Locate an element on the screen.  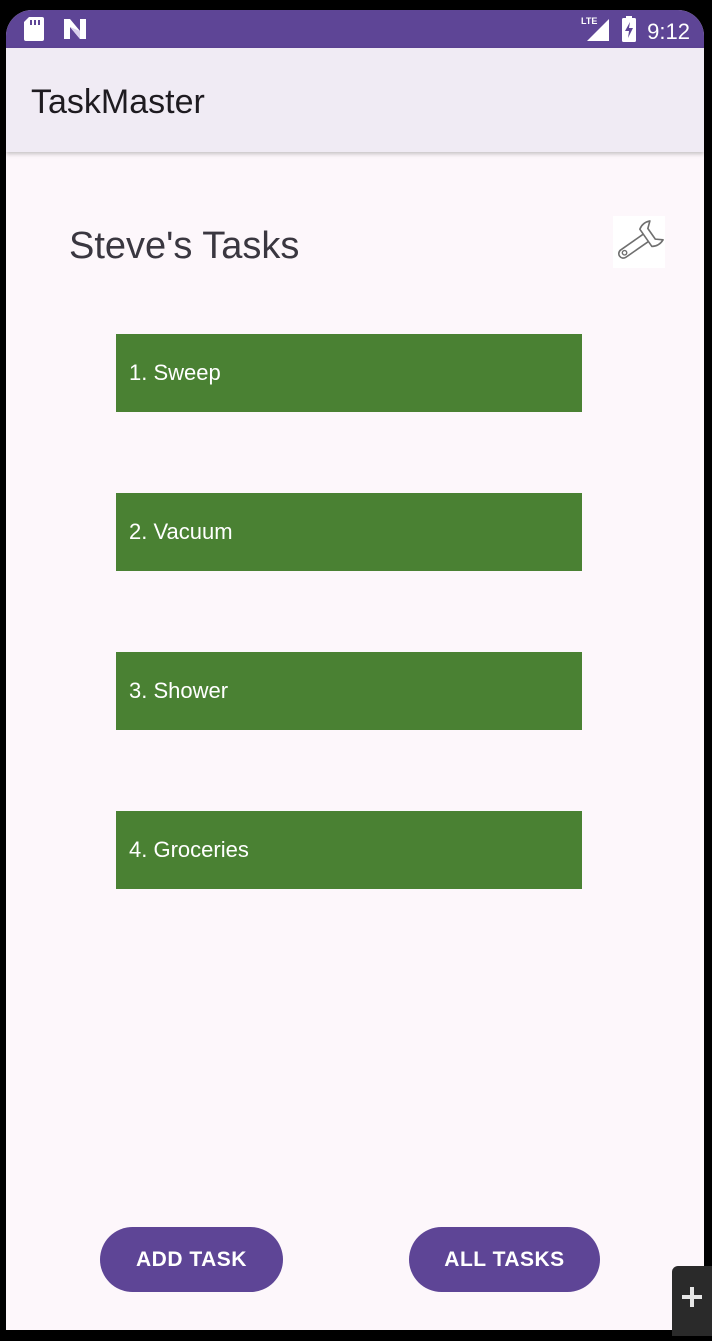
status-bar: LTE 9:12 is located at coordinates (355, 29).